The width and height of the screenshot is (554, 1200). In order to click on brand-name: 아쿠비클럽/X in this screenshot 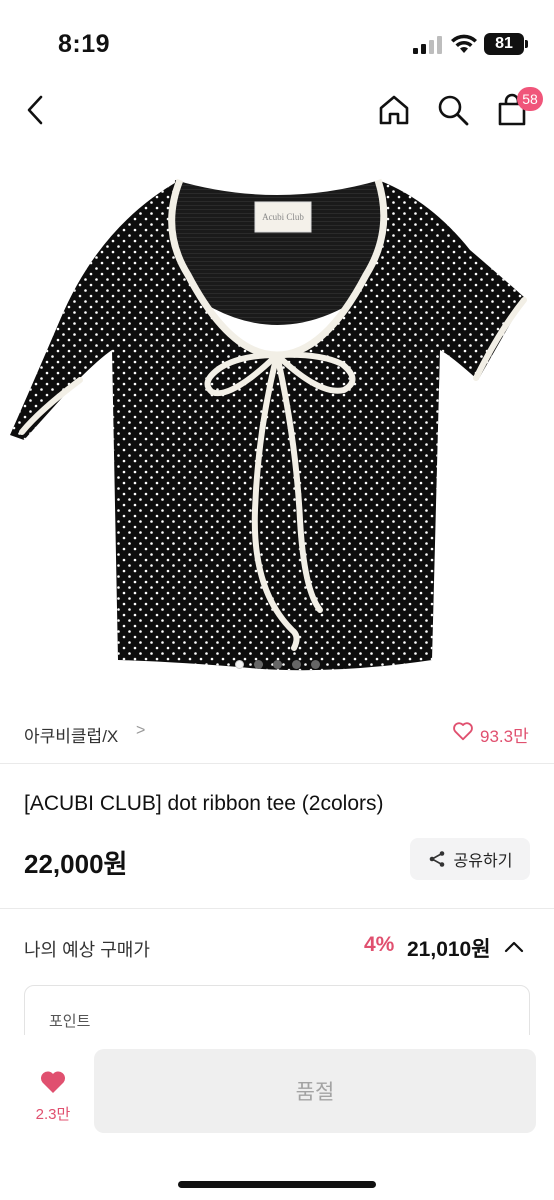, I will do `click(71, 734)`.